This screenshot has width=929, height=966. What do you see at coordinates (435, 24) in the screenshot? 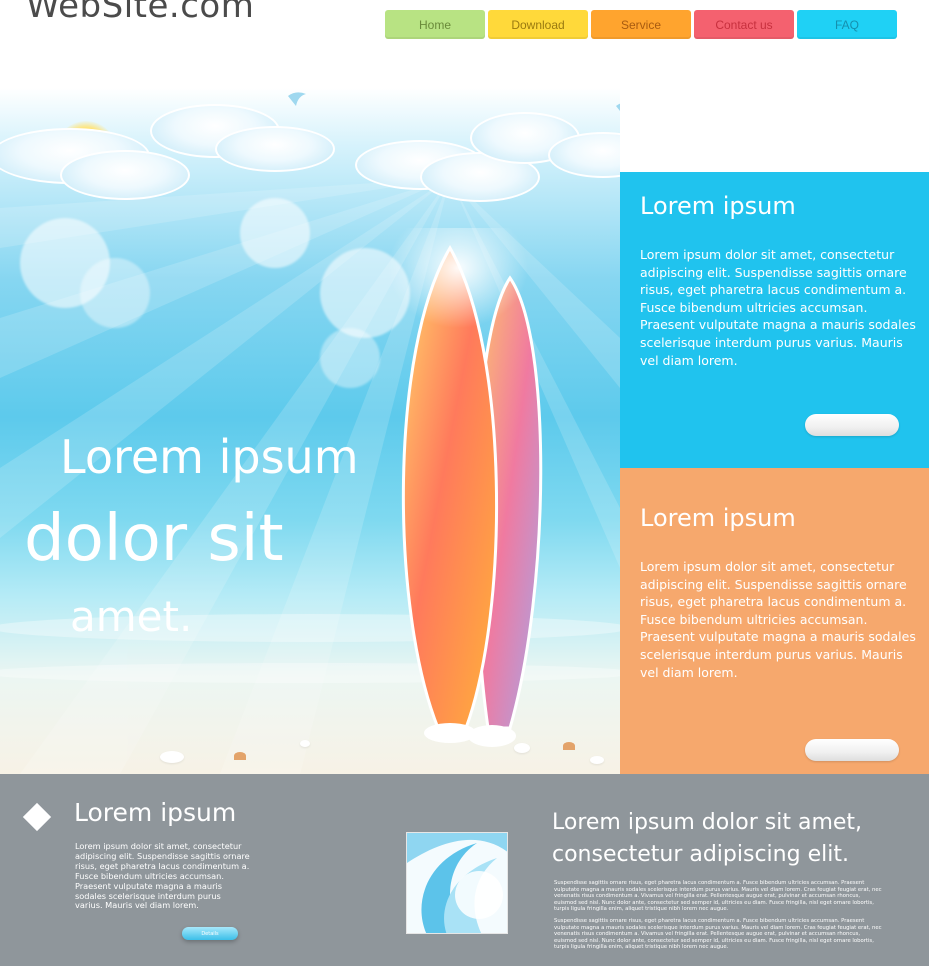
I see `nav-home-button: Home` at bounding box center [435, 24].